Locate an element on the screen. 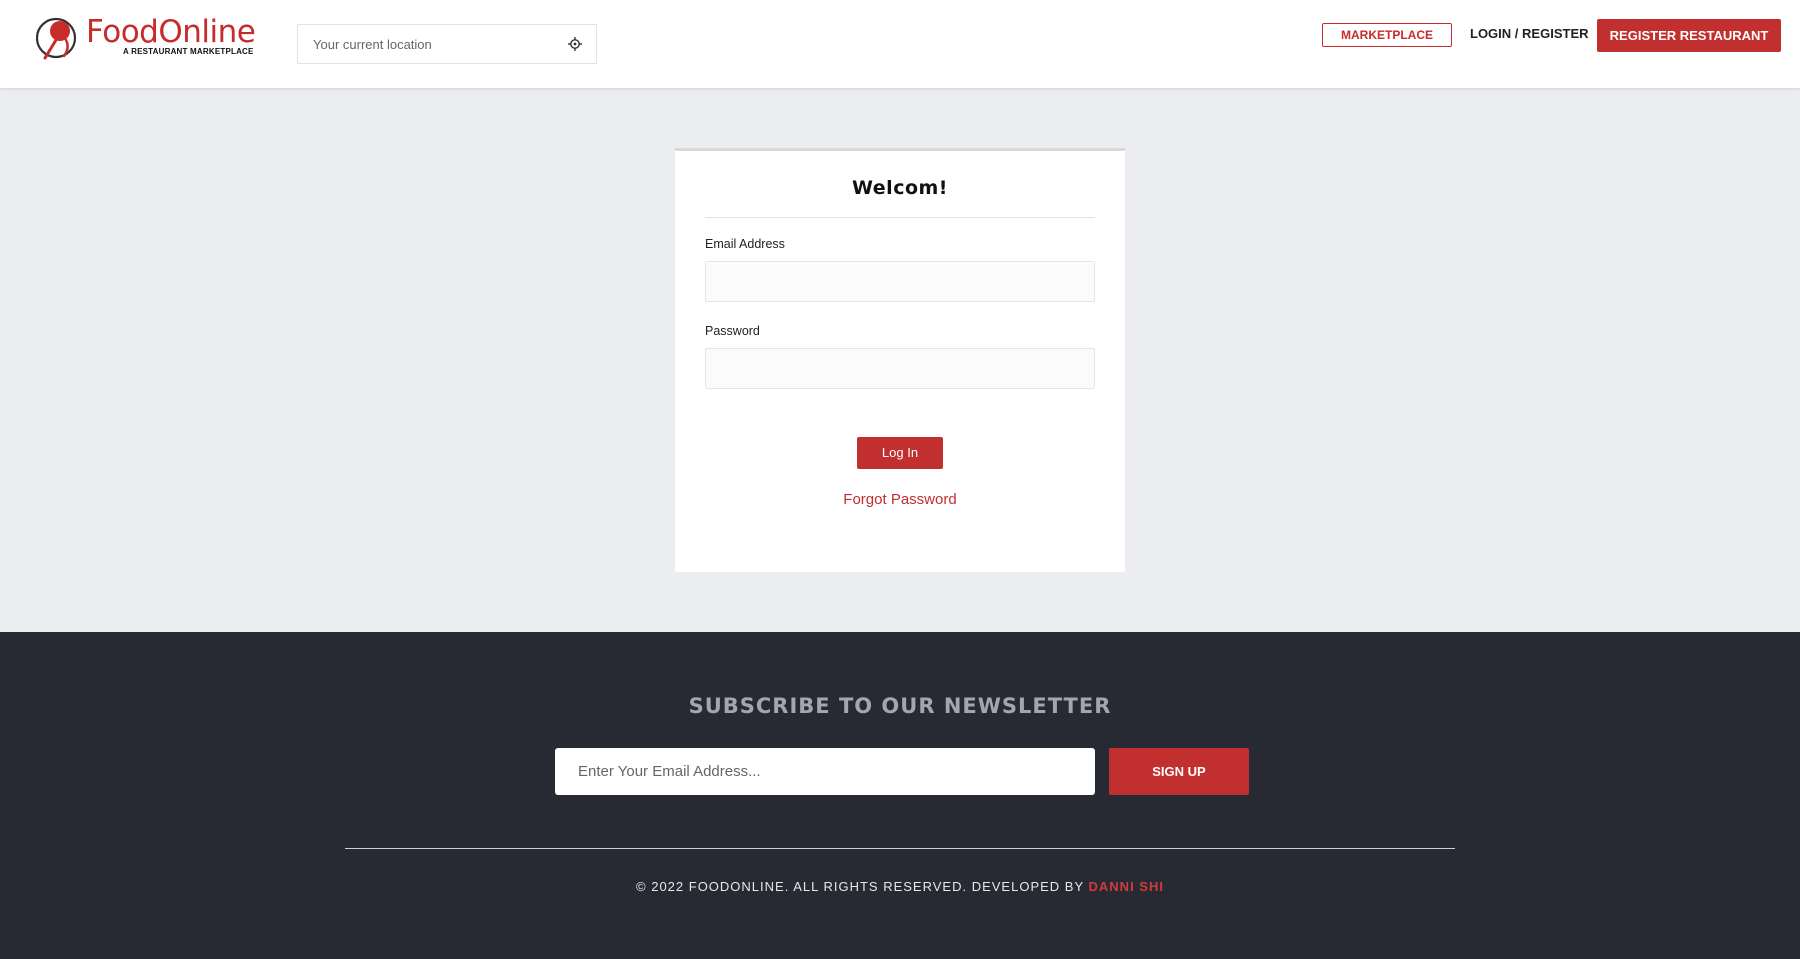 The image size is (1800, 959). marketplace-button: MARKETPLACE is located at coordinates (1387, 35).